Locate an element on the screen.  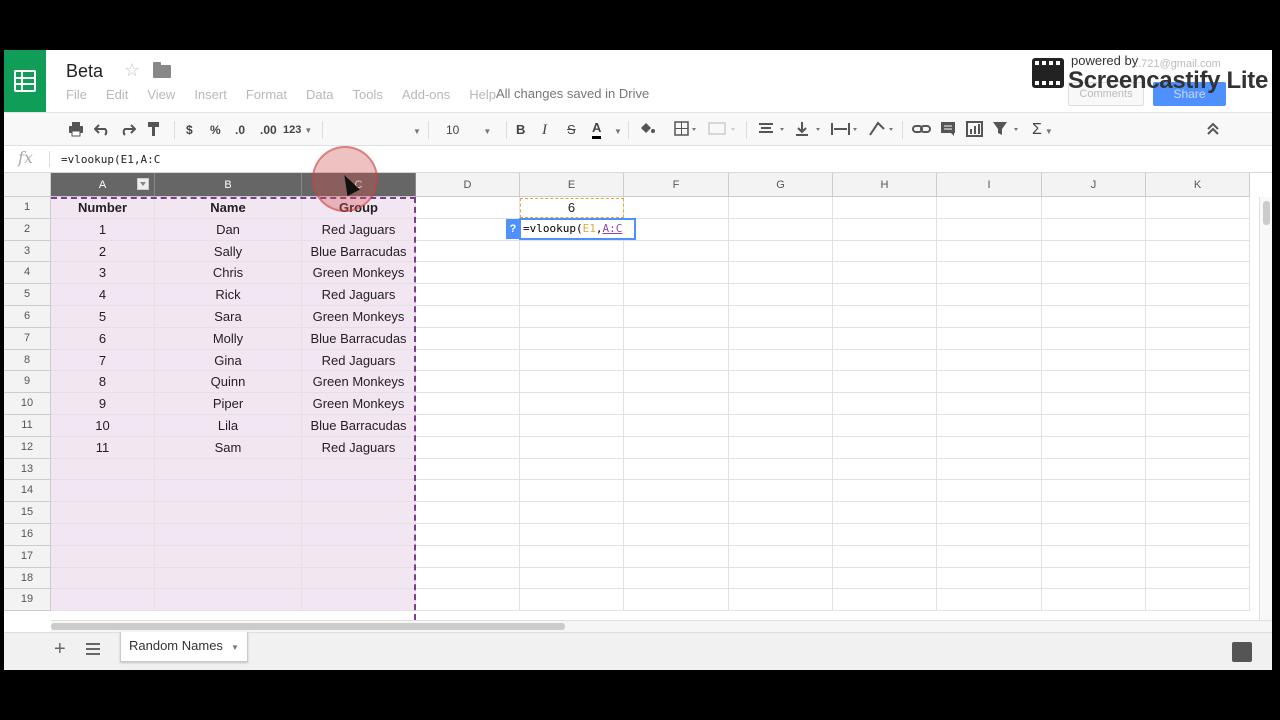
paint-format-icon is located at coordinates (154, 130).